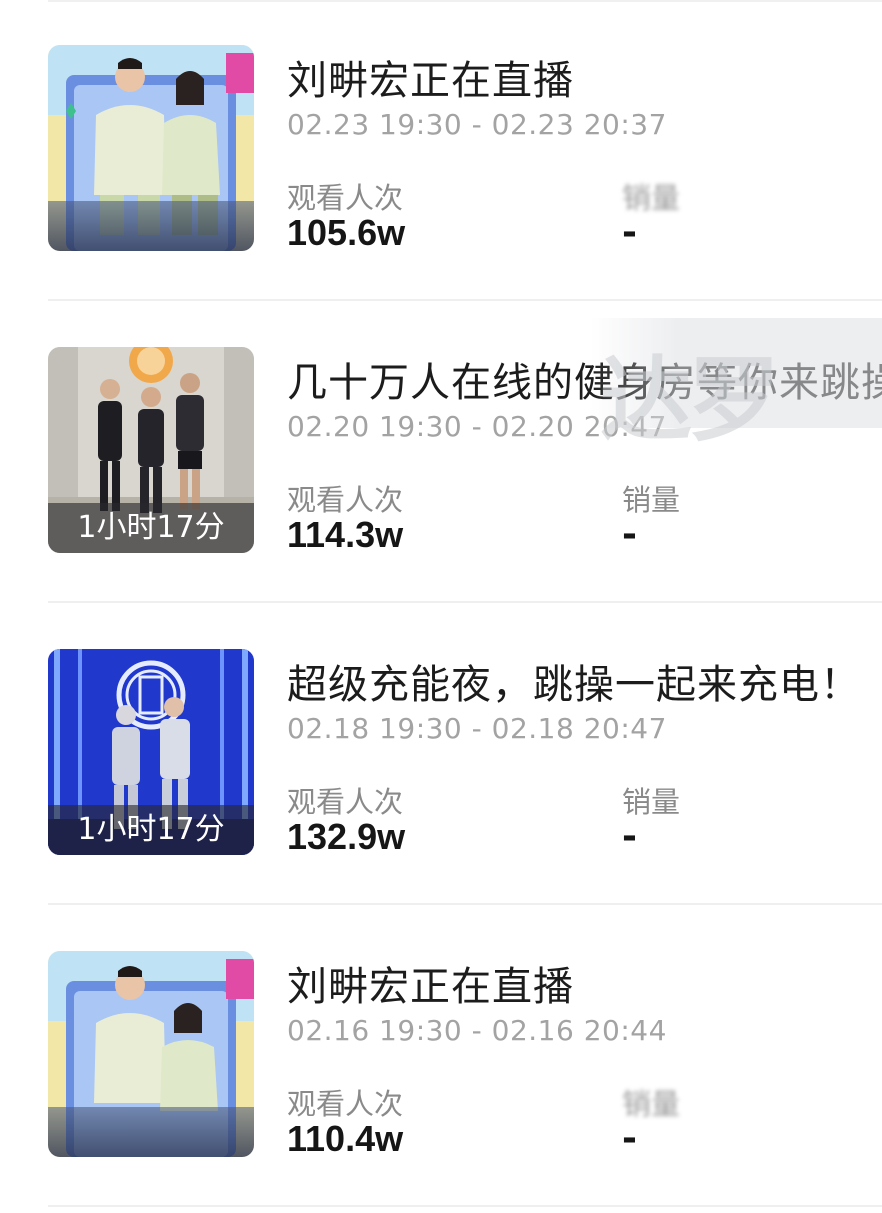 The width and height of the screenshot is (882, 1213). I want to click on stream-title: 超级充能夜，跳操一起来充电！, so click(574, 681).